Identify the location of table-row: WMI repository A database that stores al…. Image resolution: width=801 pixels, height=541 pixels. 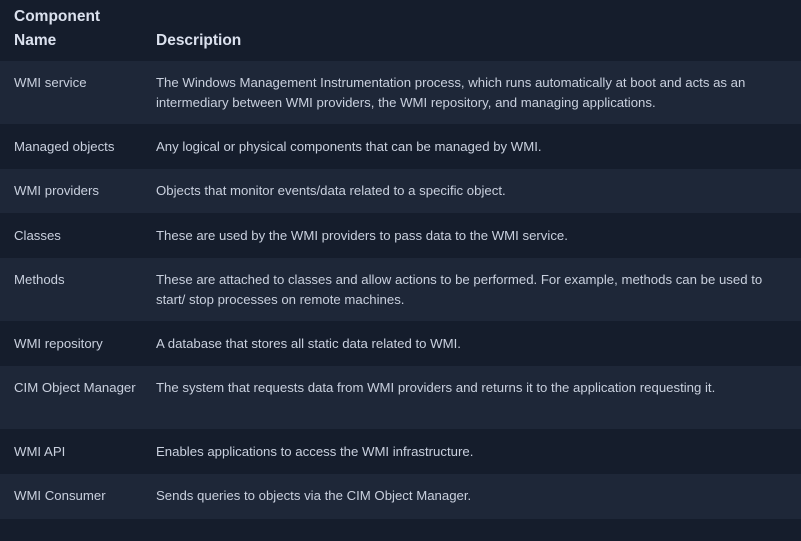
(400, 343).